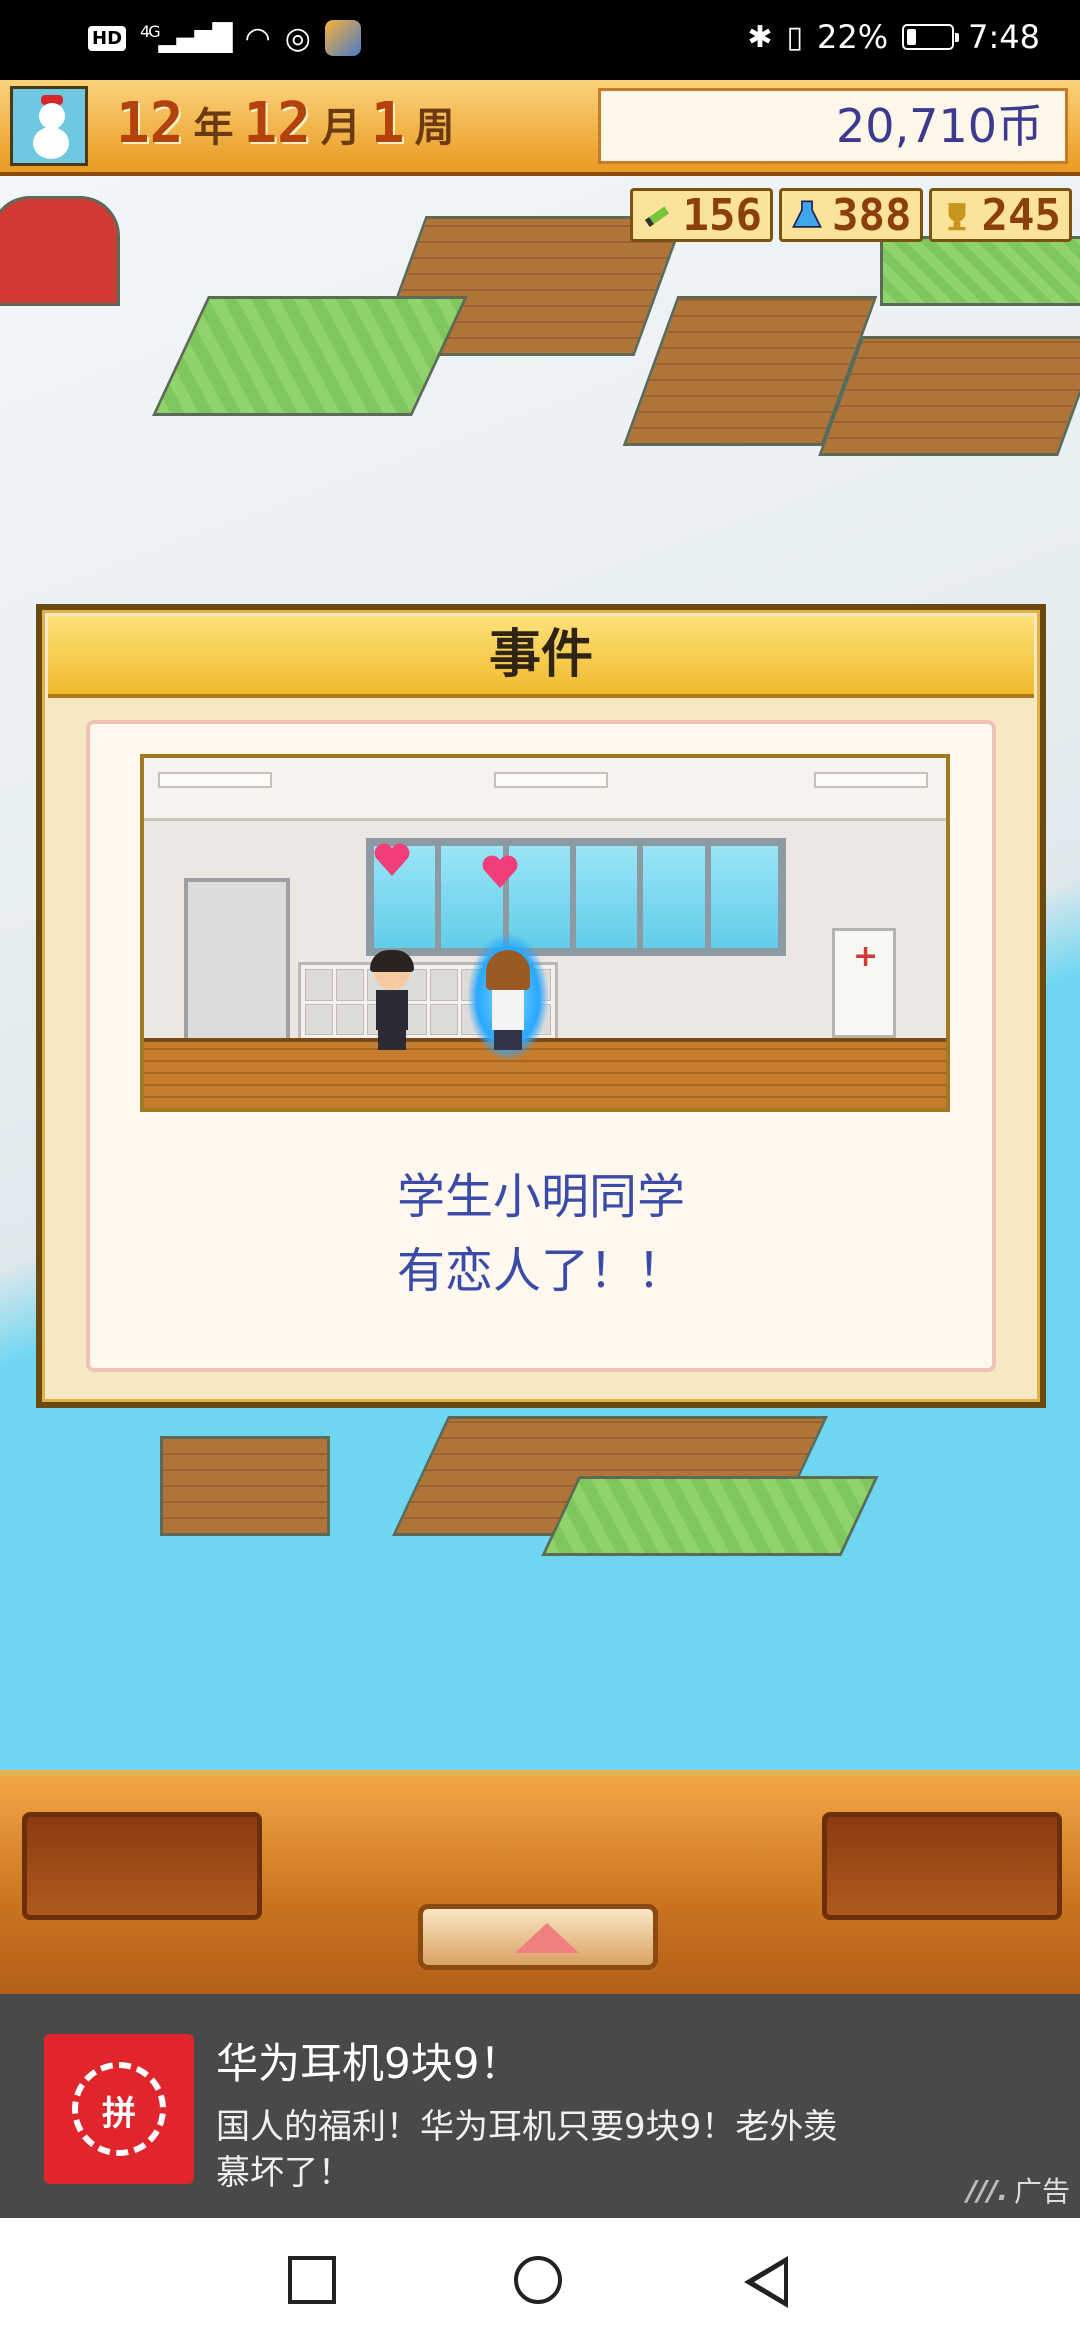 This screenshot has height=2340, width=1080. Describe the element at coordinates (545, 933) in the screenshot. I see `event-scene-image` at that location.